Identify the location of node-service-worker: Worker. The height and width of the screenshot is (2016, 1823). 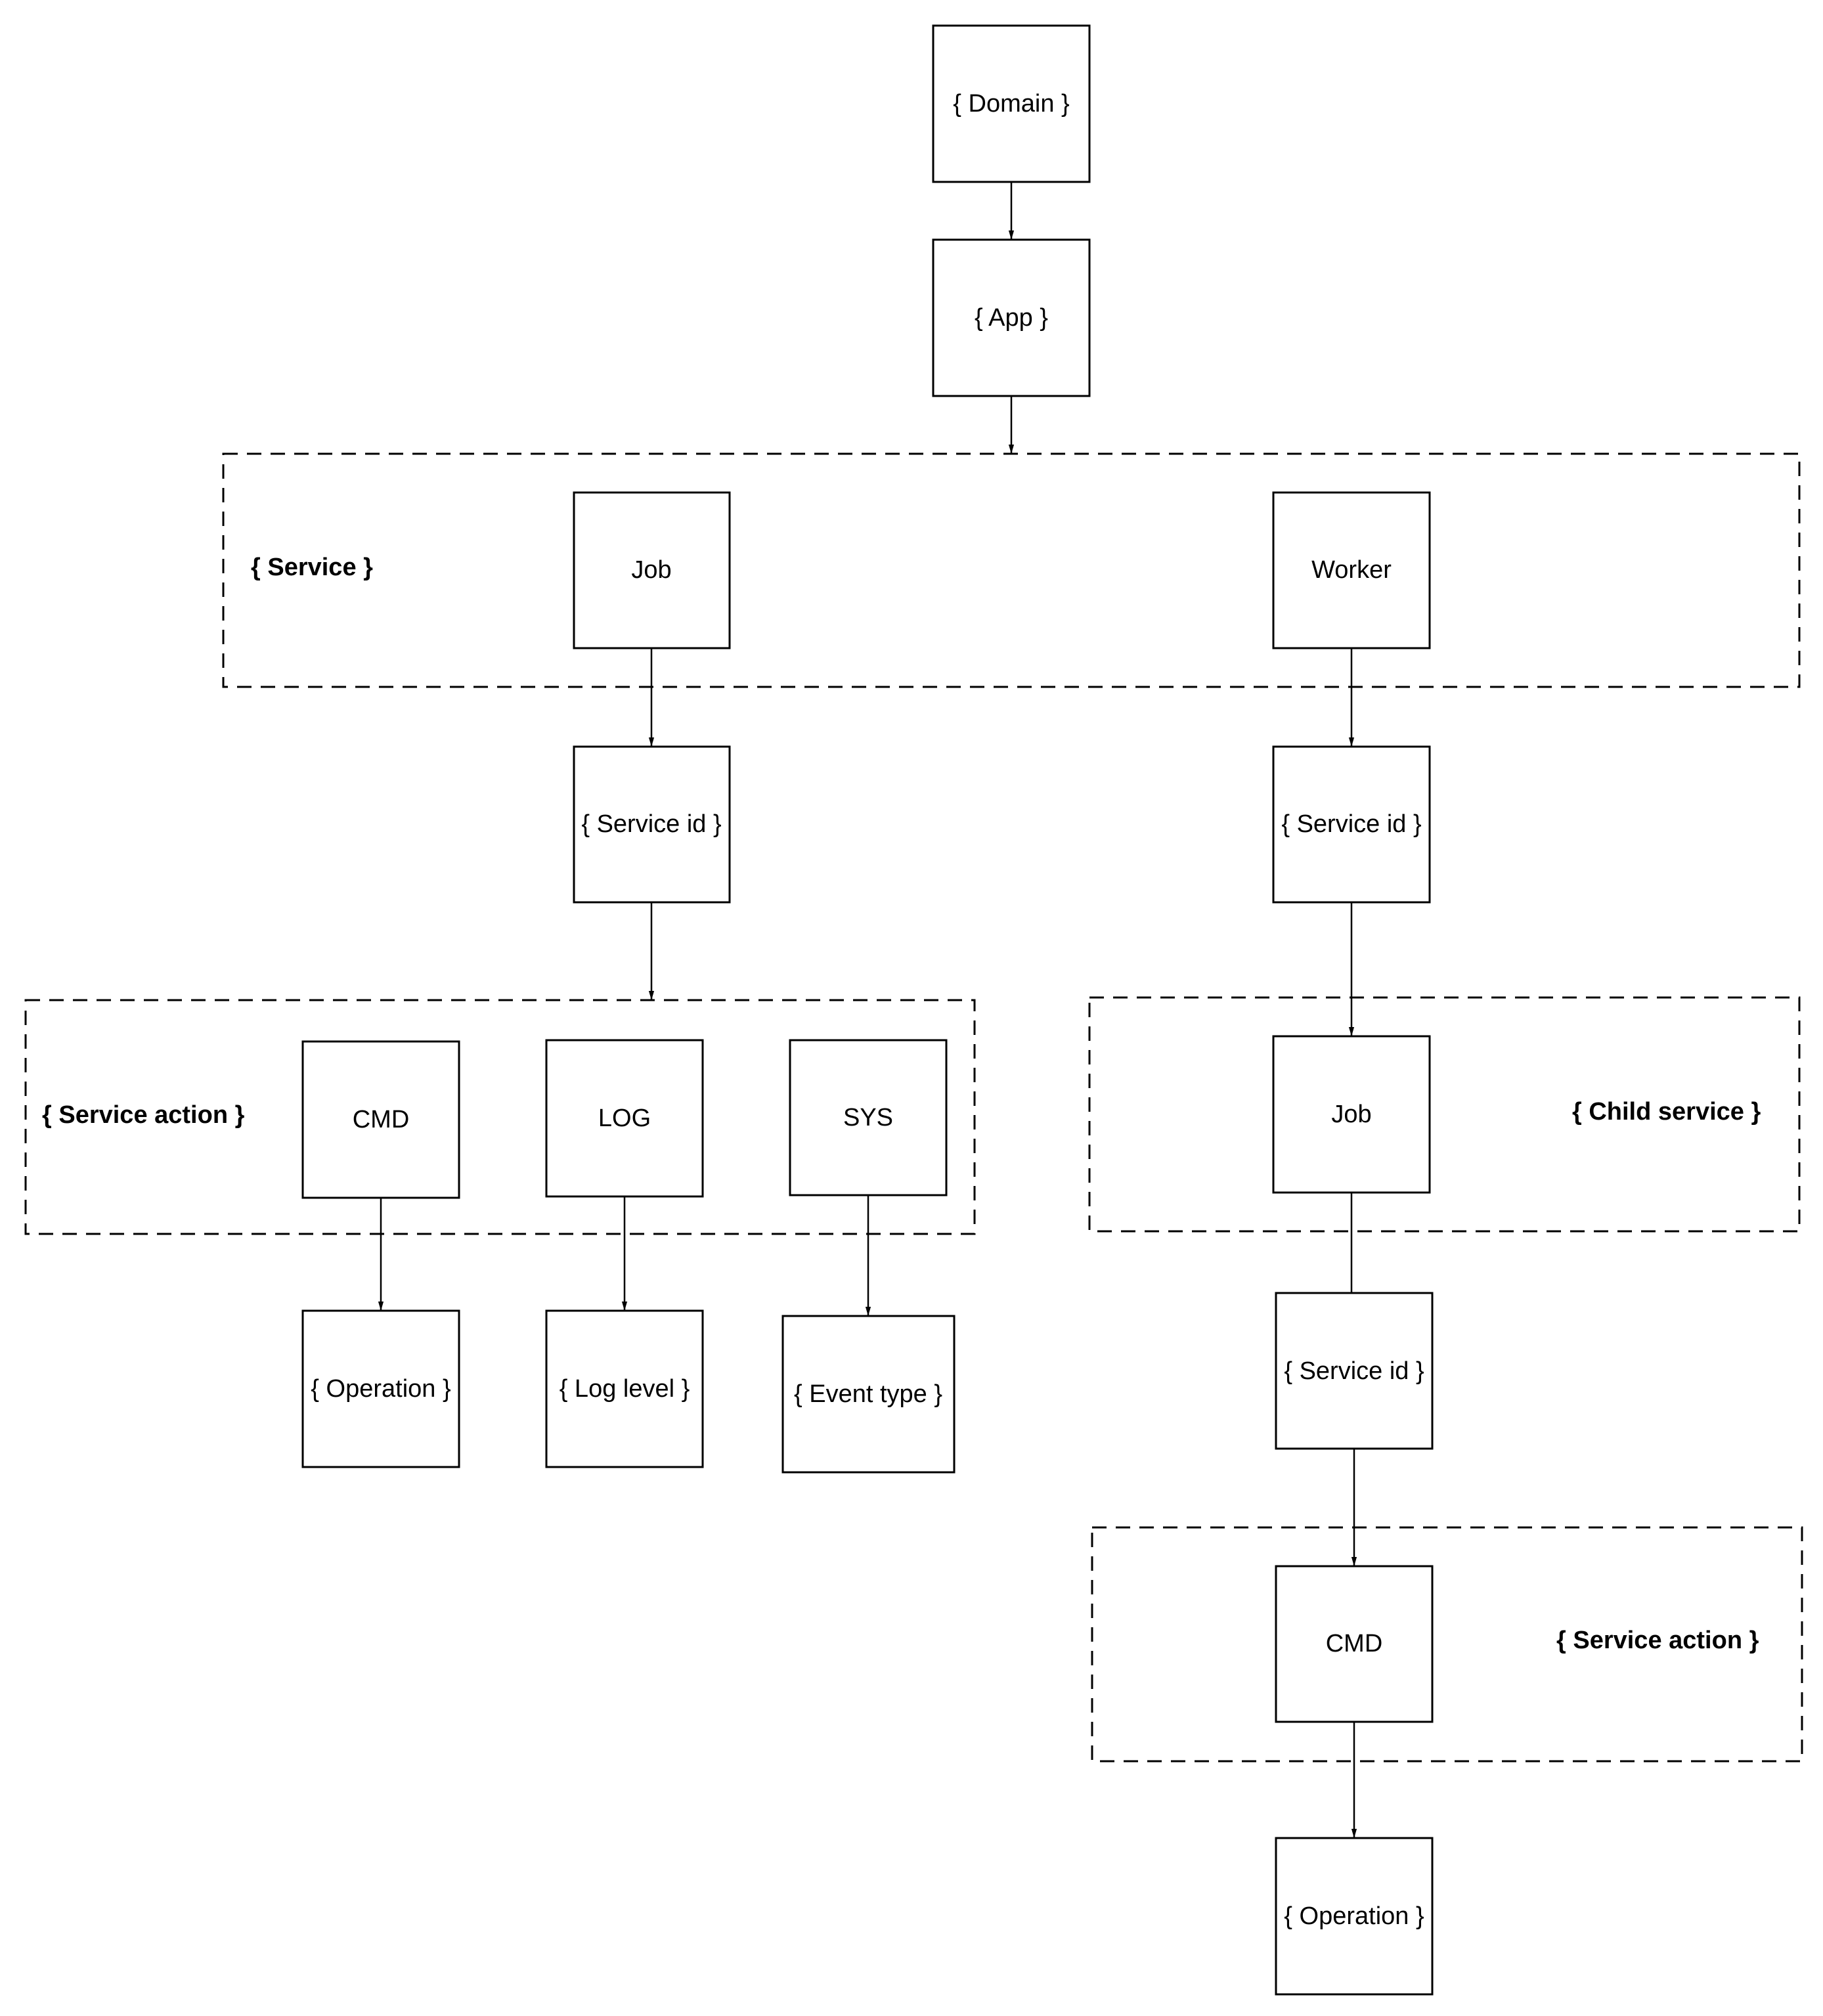
(1351, 570).